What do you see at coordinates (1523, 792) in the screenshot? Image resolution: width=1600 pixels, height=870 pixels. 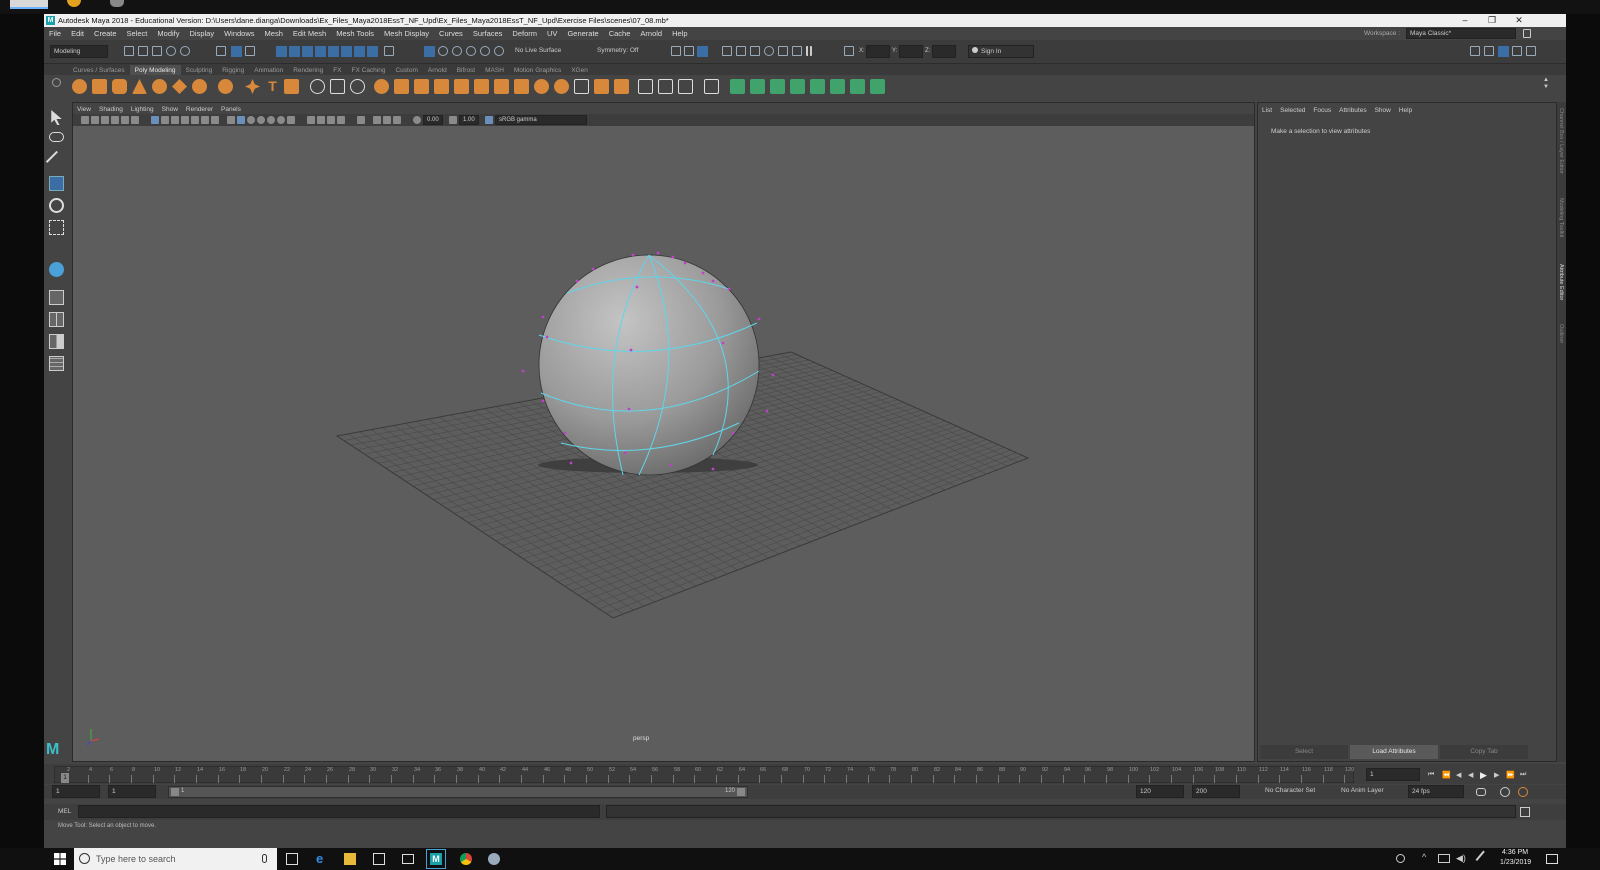 I see `preferences-icon` at bounding box center [1523, 792].